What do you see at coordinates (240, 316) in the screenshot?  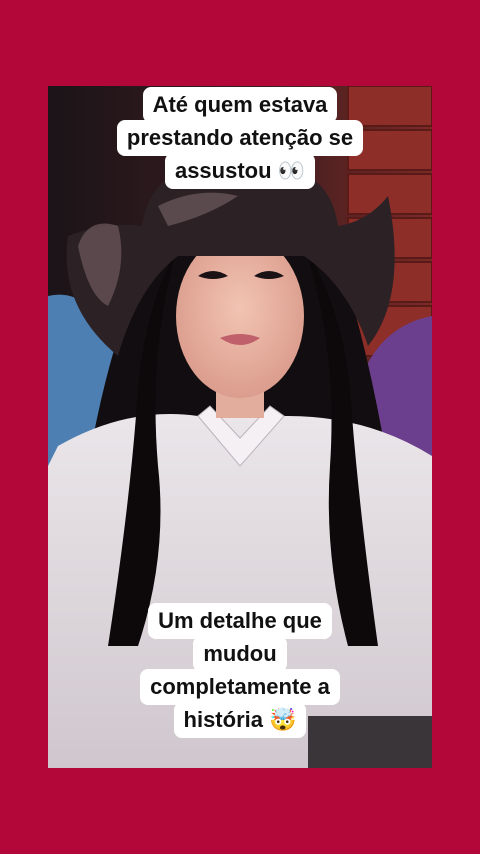 I see `face` at bounding box center [240, 316].